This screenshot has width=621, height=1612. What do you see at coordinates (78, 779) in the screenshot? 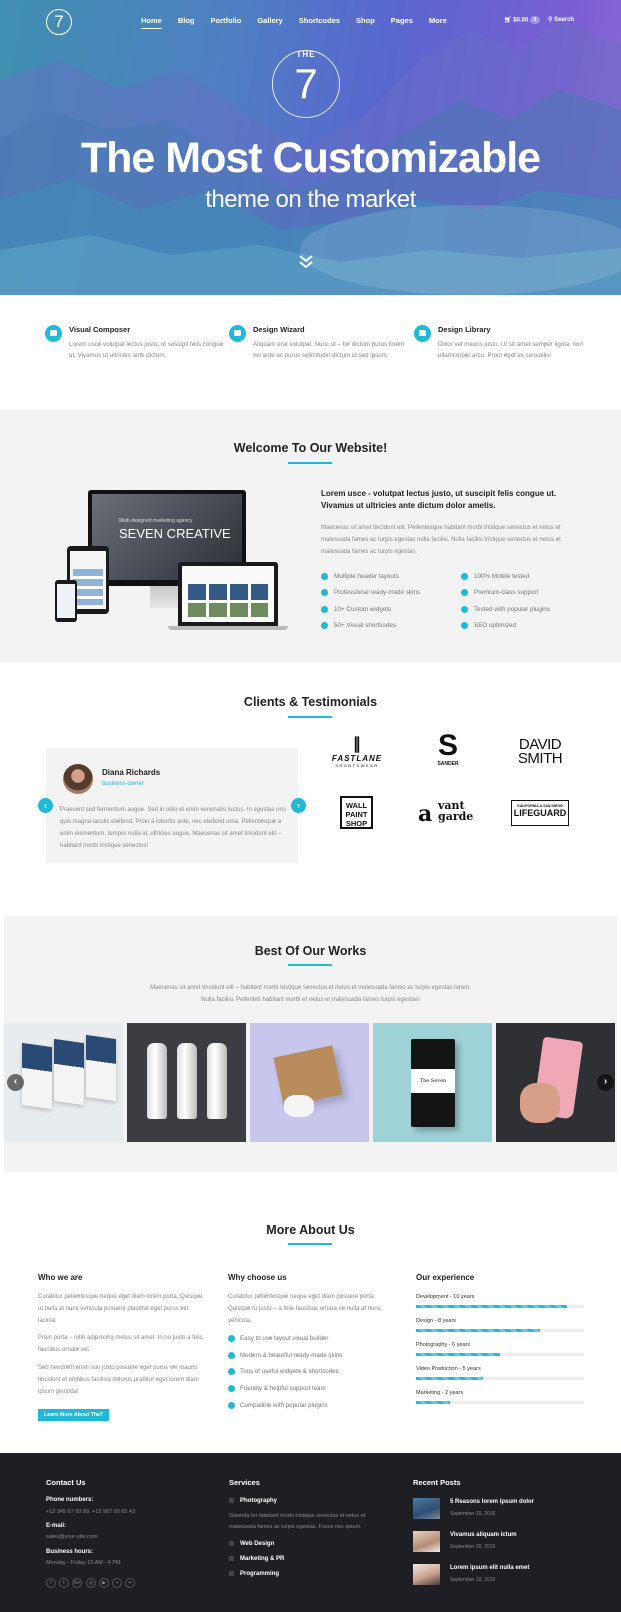
I see `avatar` at bounding box center [78, 779].